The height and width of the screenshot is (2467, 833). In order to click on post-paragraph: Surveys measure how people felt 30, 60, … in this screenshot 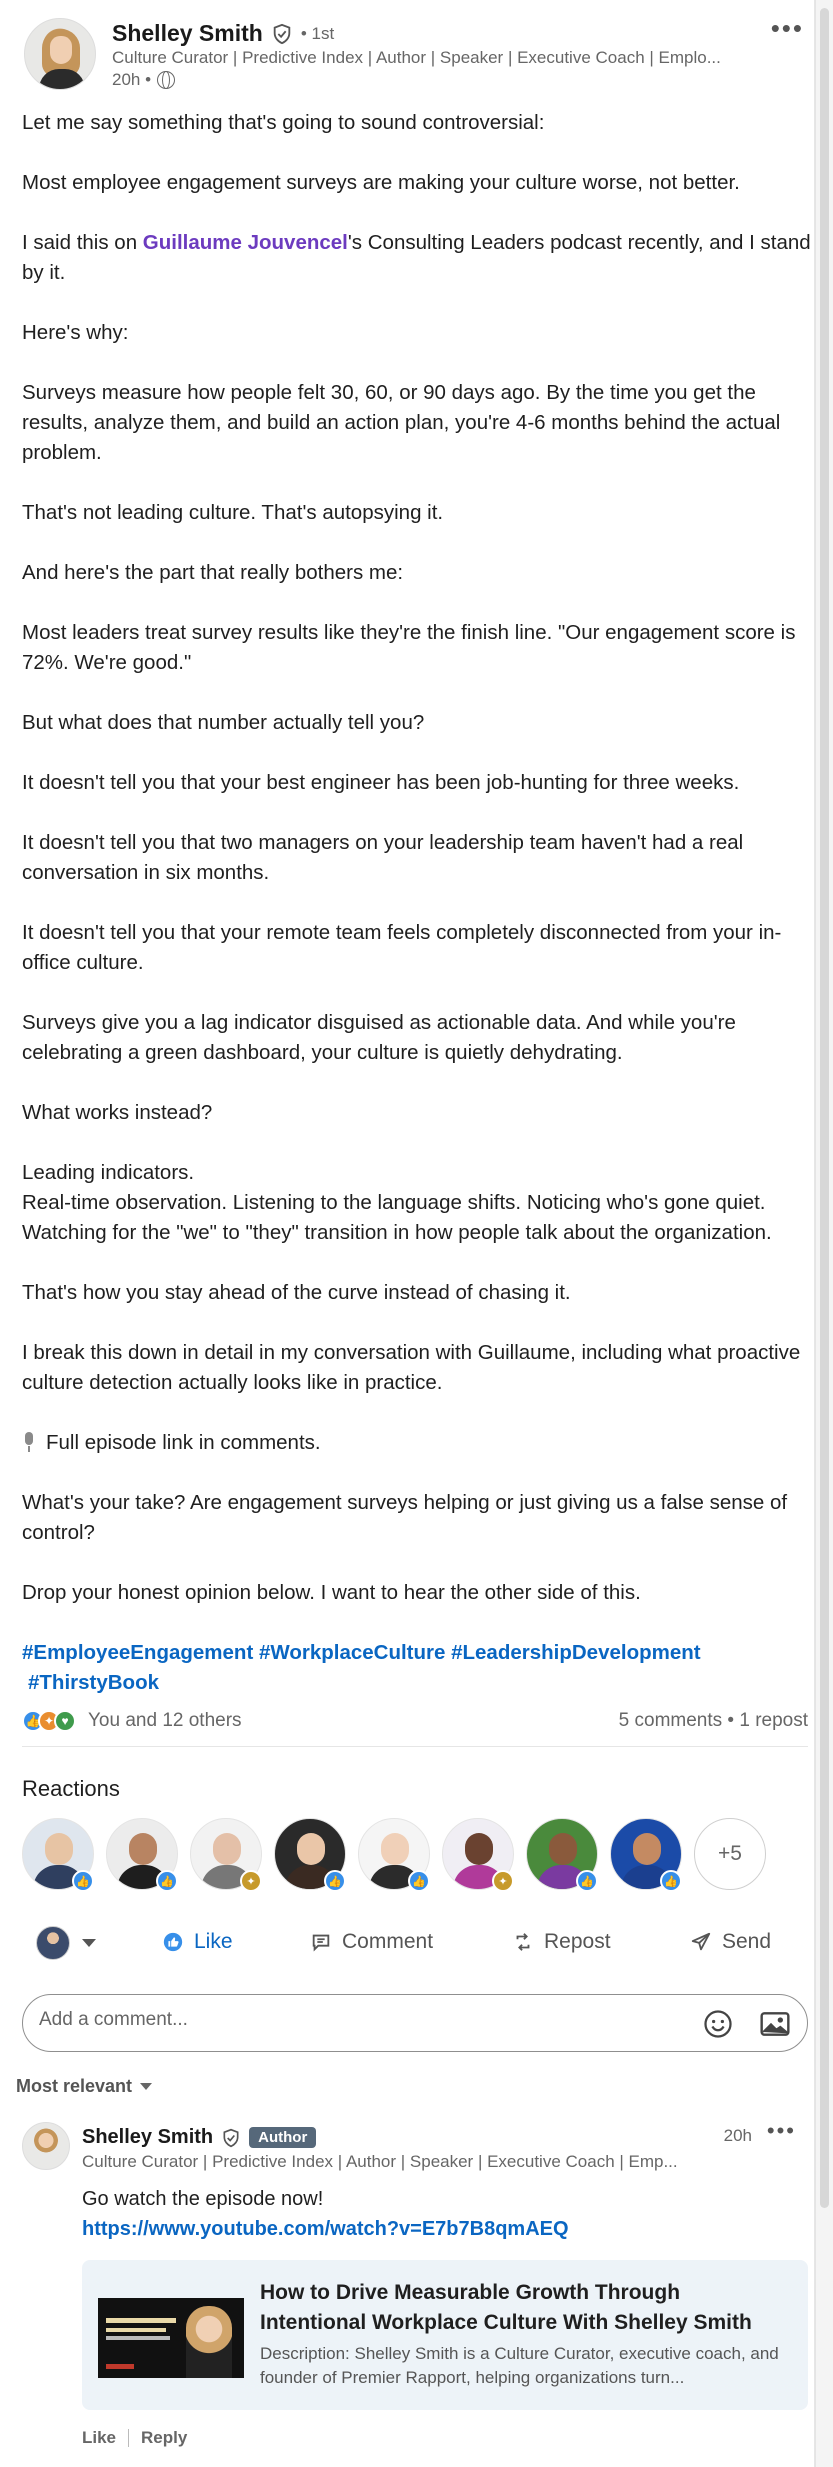, I will do `click(401, 422)`.